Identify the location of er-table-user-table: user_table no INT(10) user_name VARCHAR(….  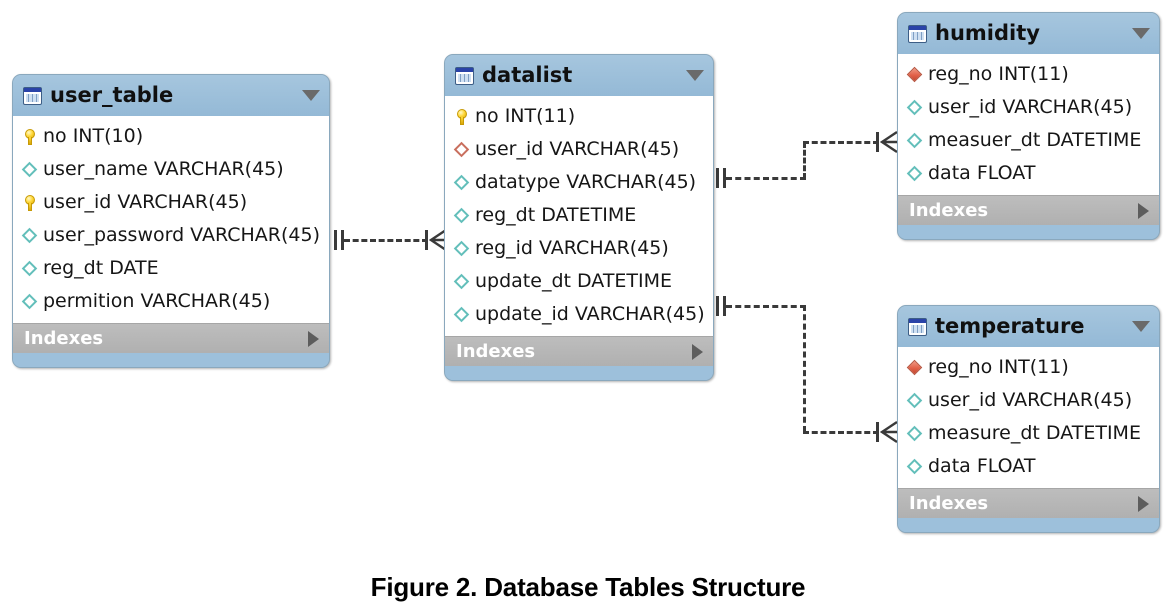
(171, 221).